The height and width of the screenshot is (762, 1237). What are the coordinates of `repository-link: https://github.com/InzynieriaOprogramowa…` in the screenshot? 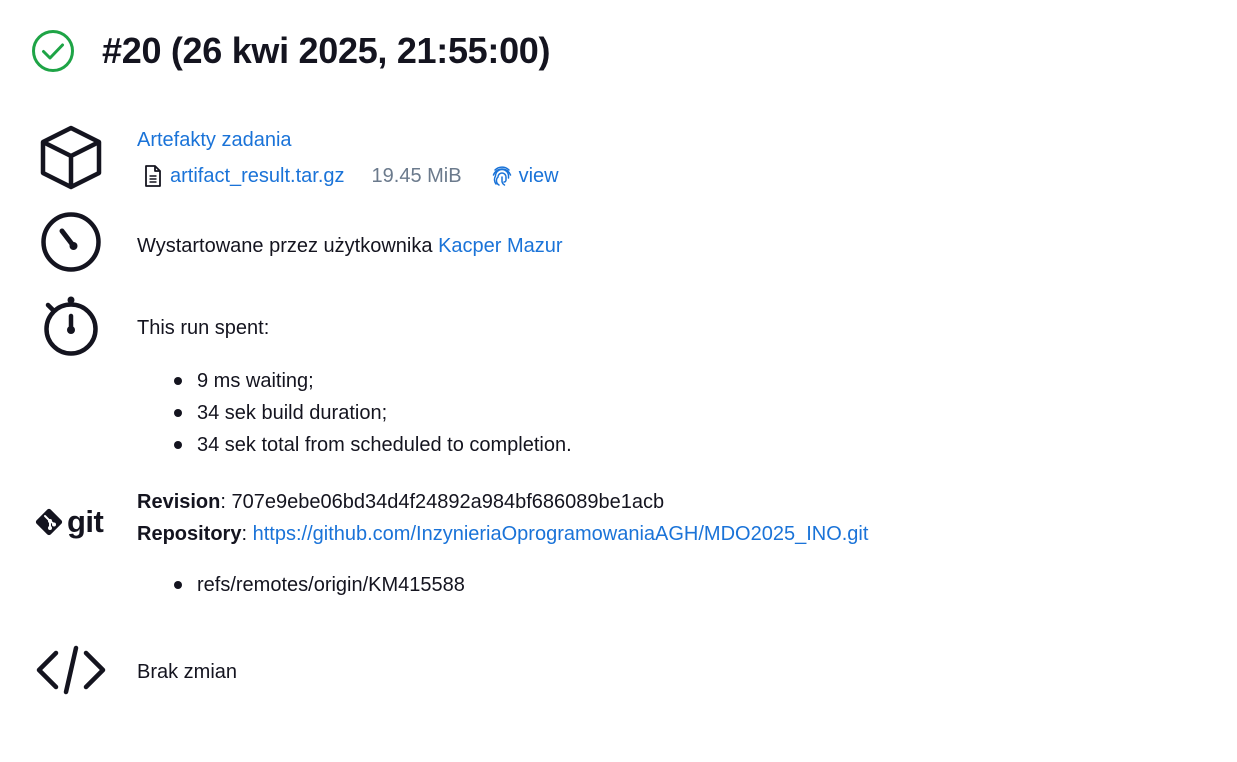 It's located at (561, 534).